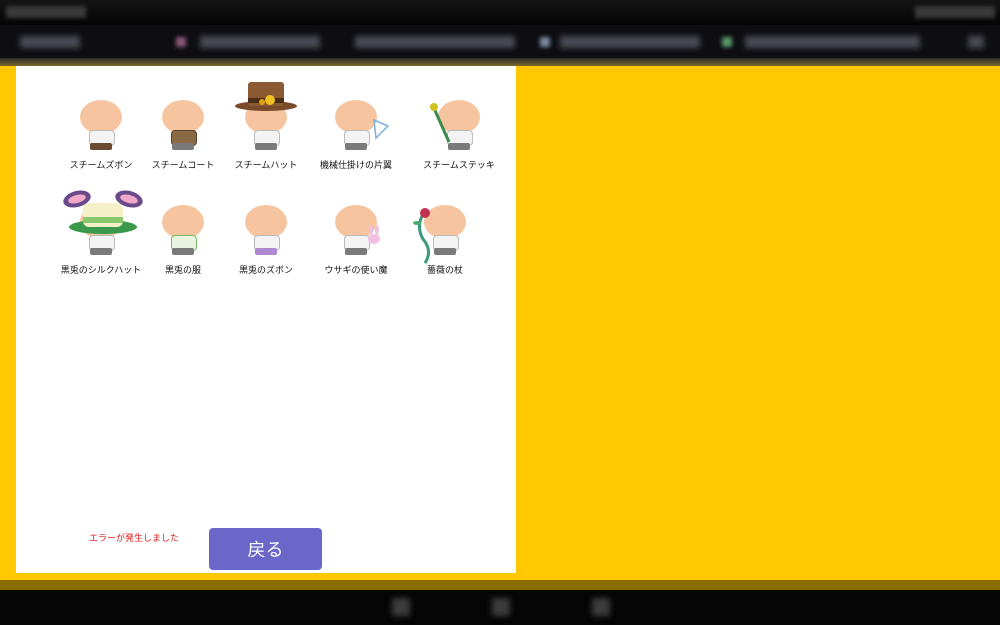 This screenshot has height=625, width=1000. I want to click on item-label: ウサギの使い魔, so click(356, 271).